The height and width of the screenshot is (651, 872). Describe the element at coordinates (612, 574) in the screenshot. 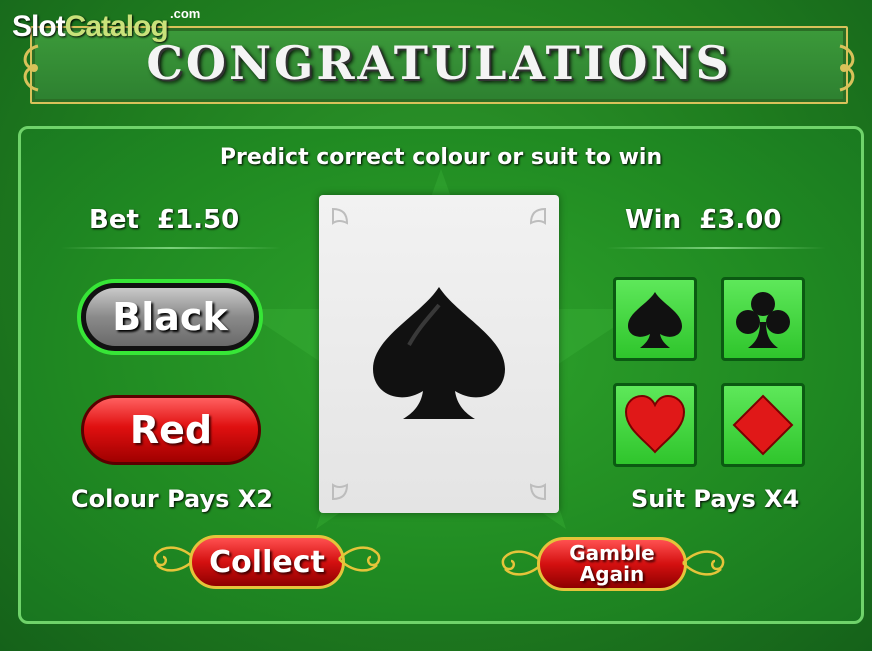

I see `gamble-again-line-2: Again` at that location.